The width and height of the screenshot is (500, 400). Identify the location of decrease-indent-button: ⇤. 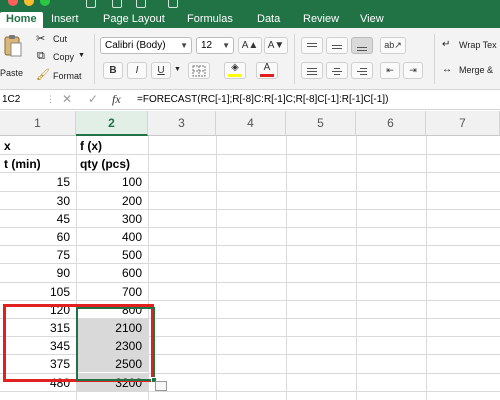
(390, 70).